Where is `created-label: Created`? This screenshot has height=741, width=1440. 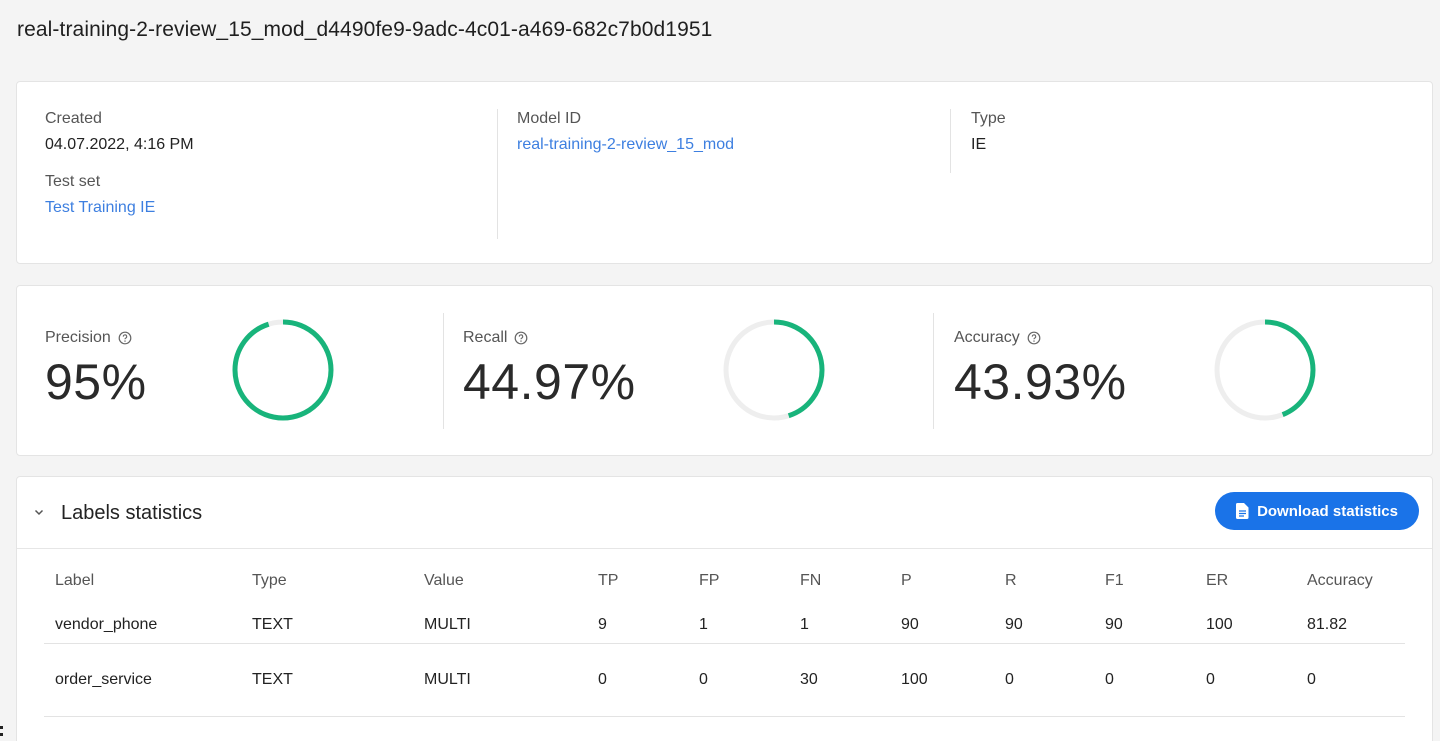 created-label: Created is located at coordinates (73, 118).